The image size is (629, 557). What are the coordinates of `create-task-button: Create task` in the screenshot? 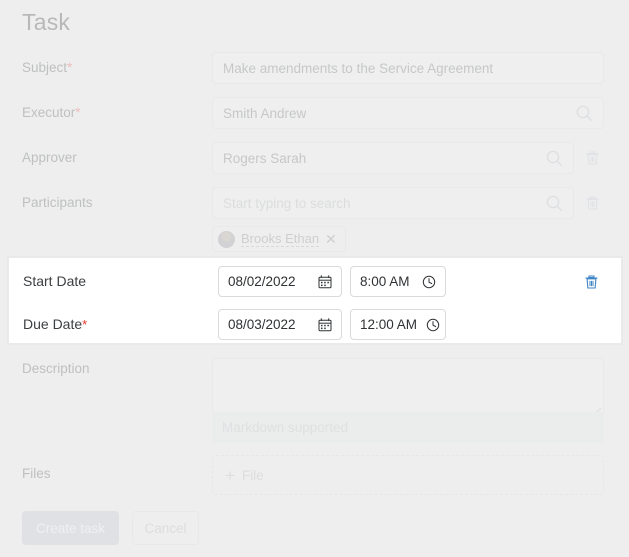 It's located at (70, 528).